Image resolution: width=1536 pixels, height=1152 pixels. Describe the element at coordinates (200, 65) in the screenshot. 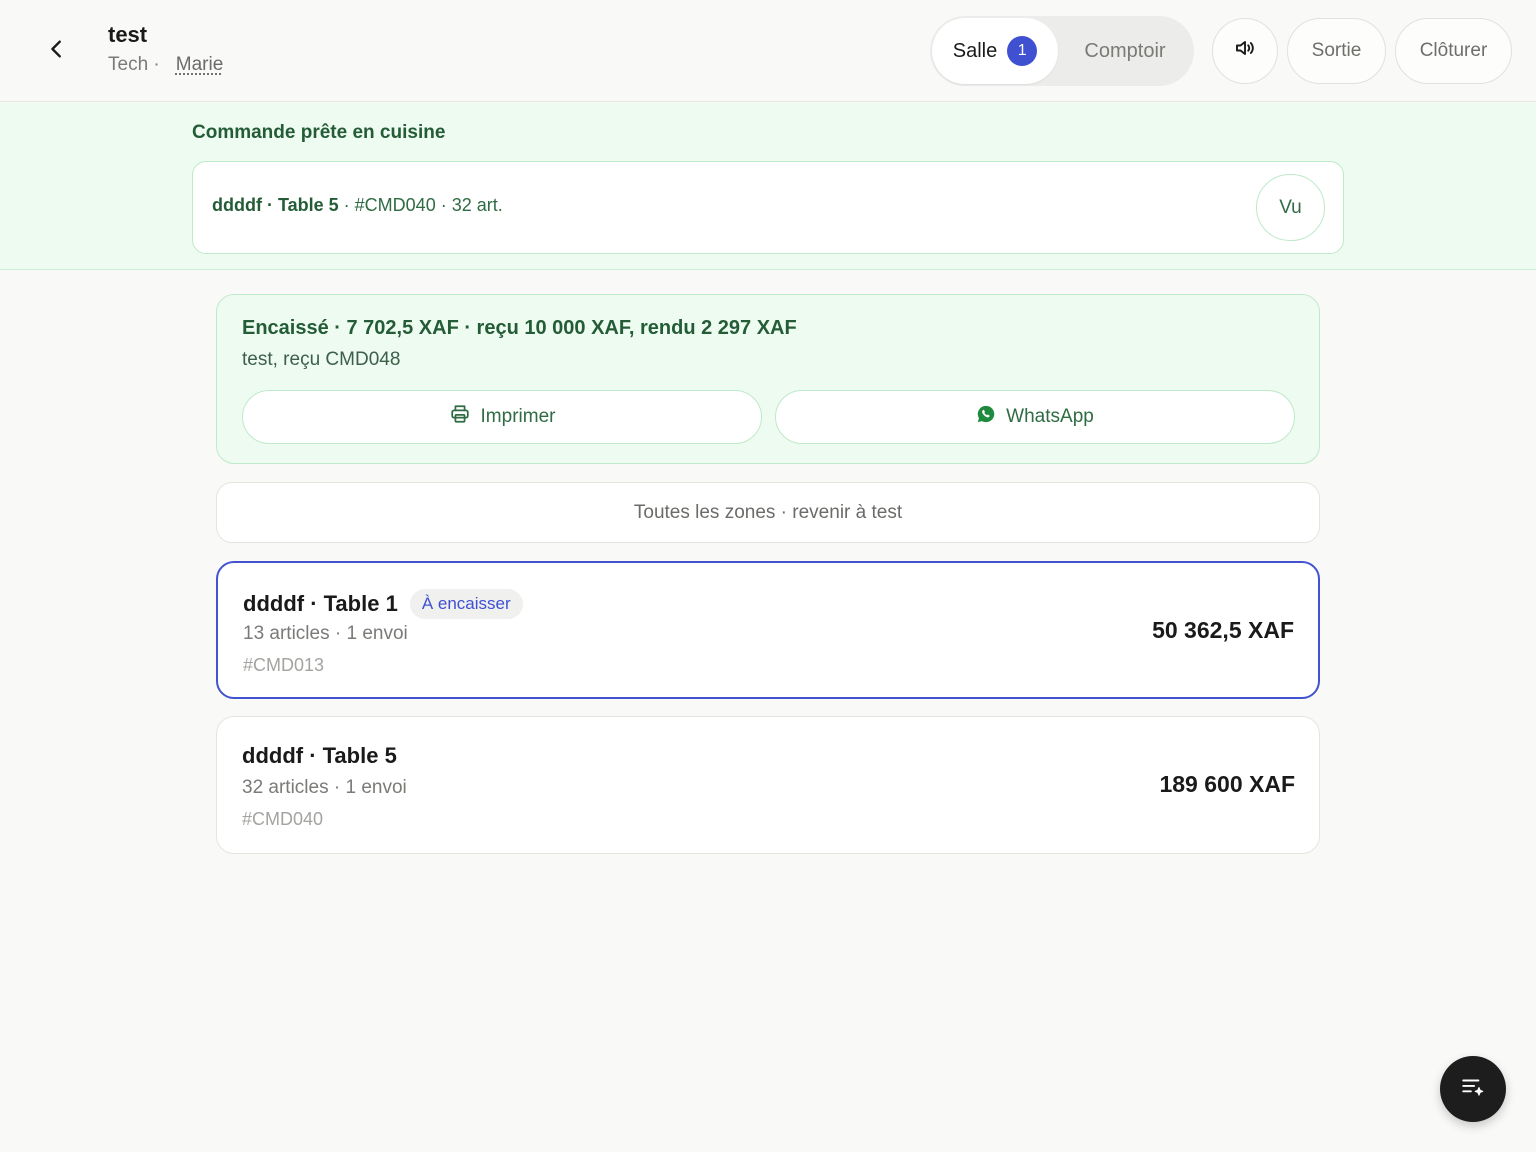

I see `user-link: Marie` at that location.